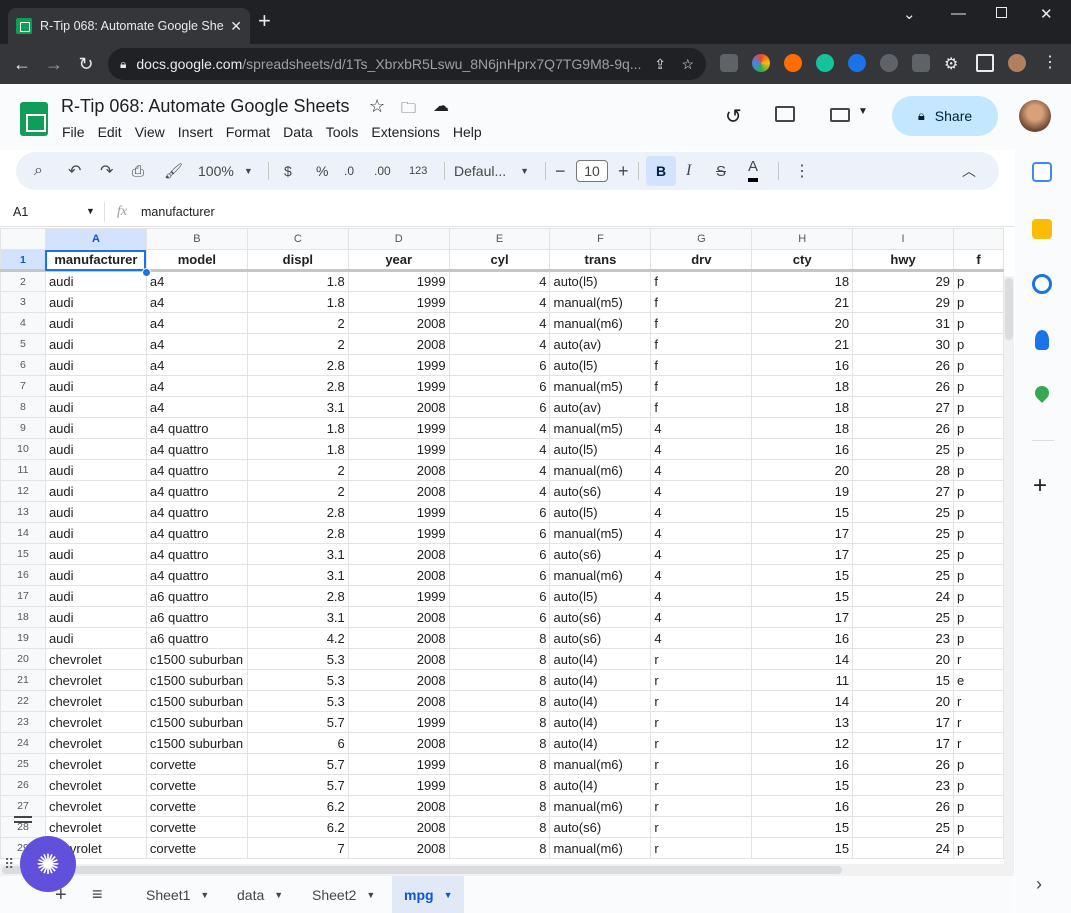 The height and width of the screenshot is (913, 1071). Describe the element at coordinates (903, 281) in the screenshot. I see `cell: 29` at that location.